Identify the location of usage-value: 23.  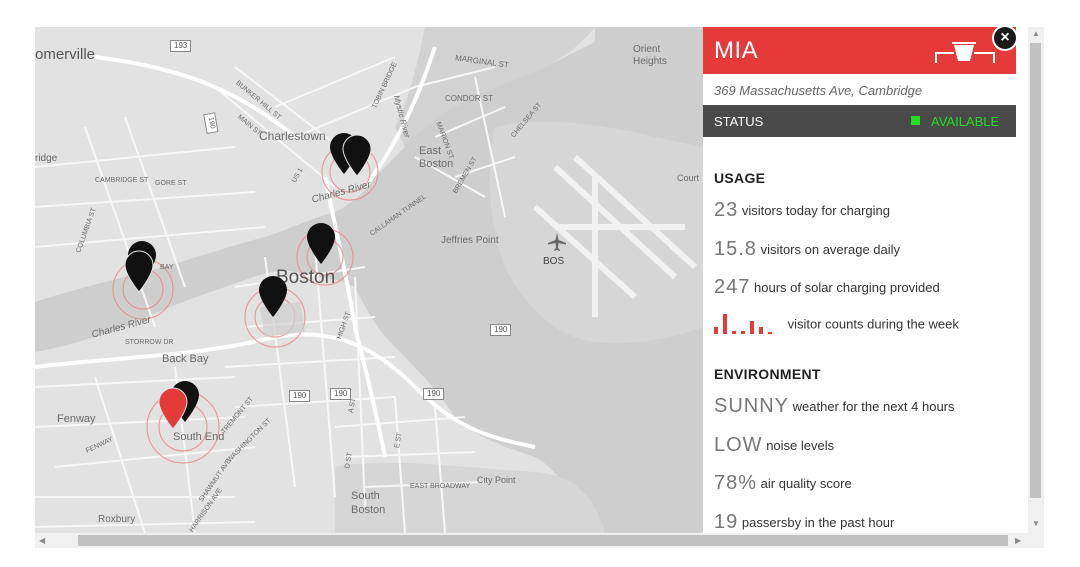
(726, 210).